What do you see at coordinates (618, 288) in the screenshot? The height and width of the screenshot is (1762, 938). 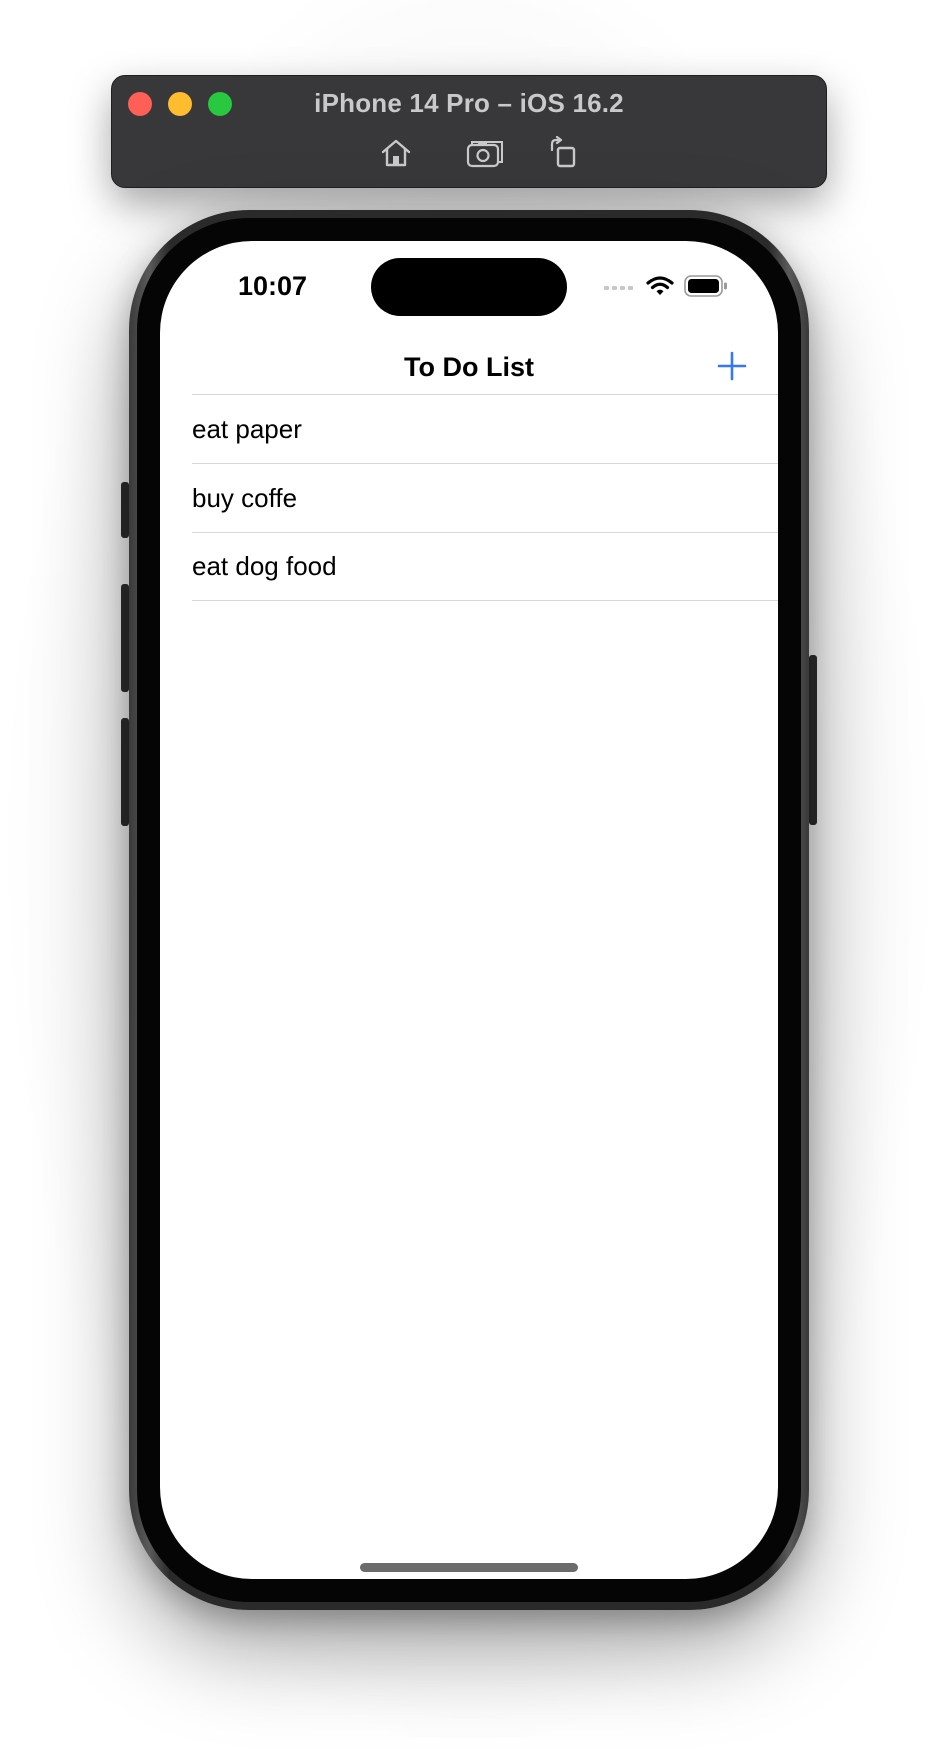 I see `cellular-icon` at bounding box center [618, 288].